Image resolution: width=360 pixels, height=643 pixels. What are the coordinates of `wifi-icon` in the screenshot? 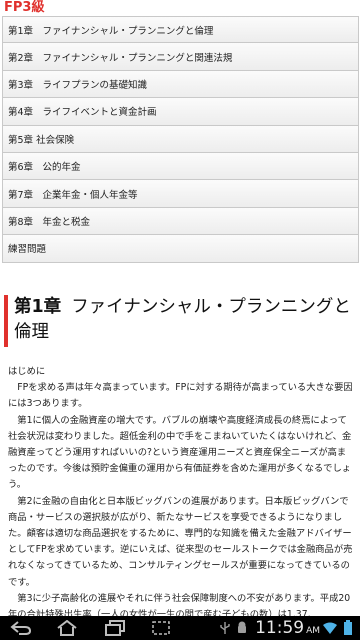 It's located at (330, 628).